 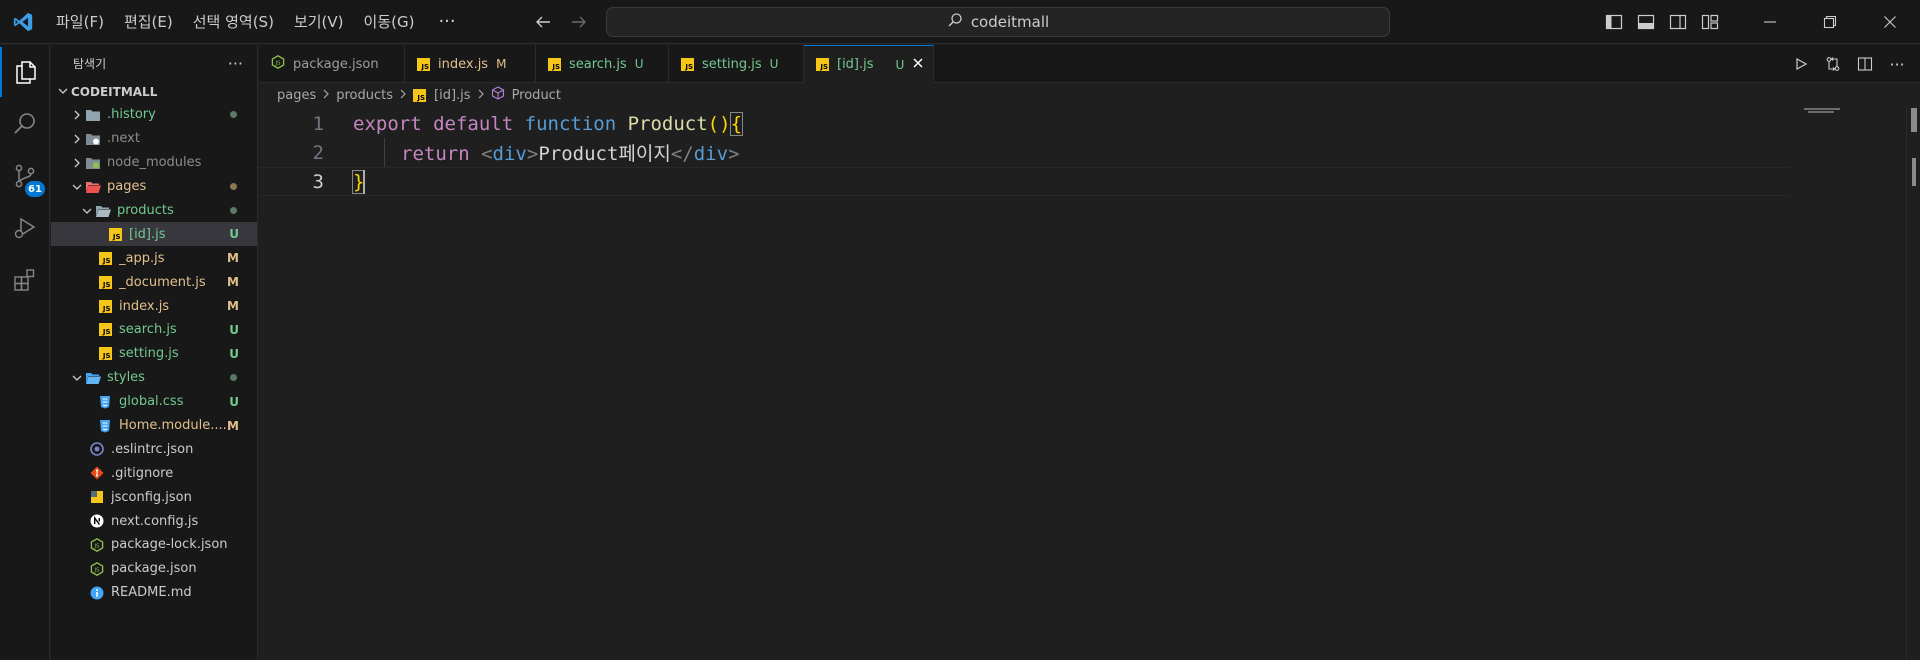 What do you see at coordinates (682, 154) in the screenshot?
I see `token-tag-punct: </` at bounding box center [682, 154].